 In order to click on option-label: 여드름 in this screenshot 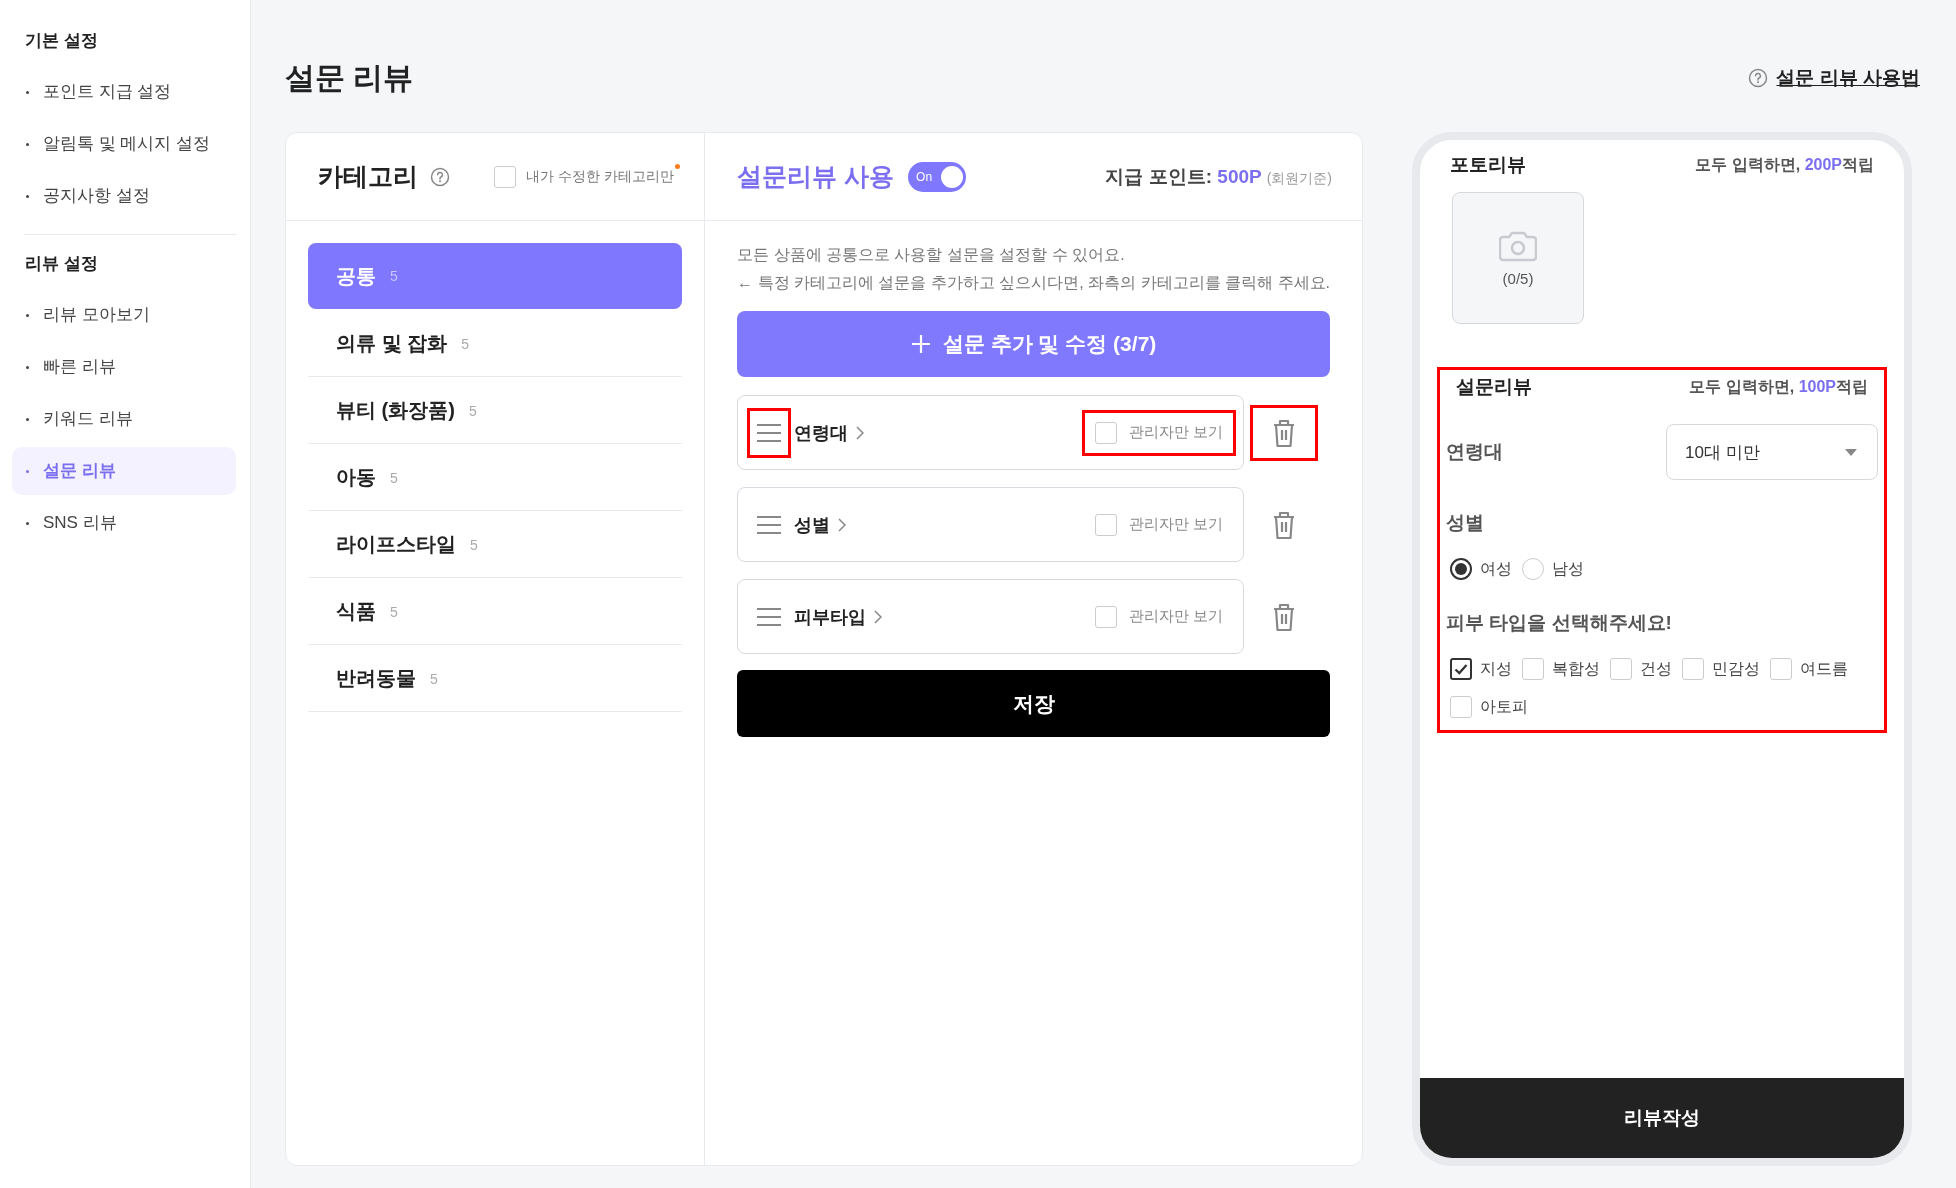, I will do `click(1824, 668)`.